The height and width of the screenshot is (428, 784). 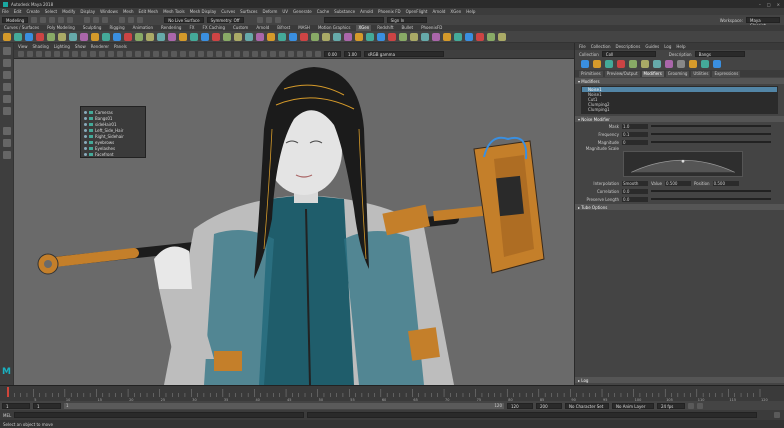 I want to click on xgen-menu-item: Log, so click(x=667, y=46).